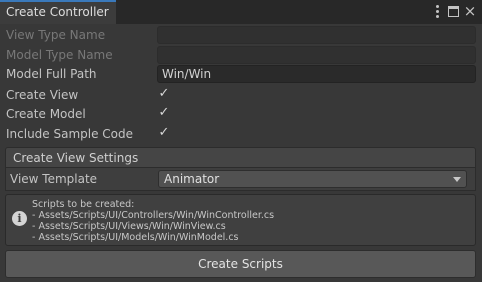 Image resolution: width=482 pixels, height=282 pixels. I want to click on info-icon: i, so click(19, 218).